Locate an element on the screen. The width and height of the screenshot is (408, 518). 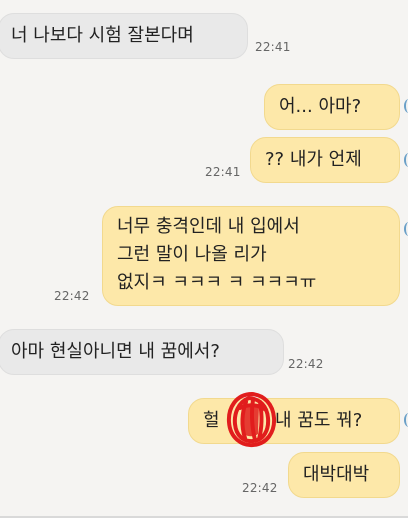
message-bubble-incoming: 너 나보다 시험 잘본다며 is located at coordinates (124, 36).